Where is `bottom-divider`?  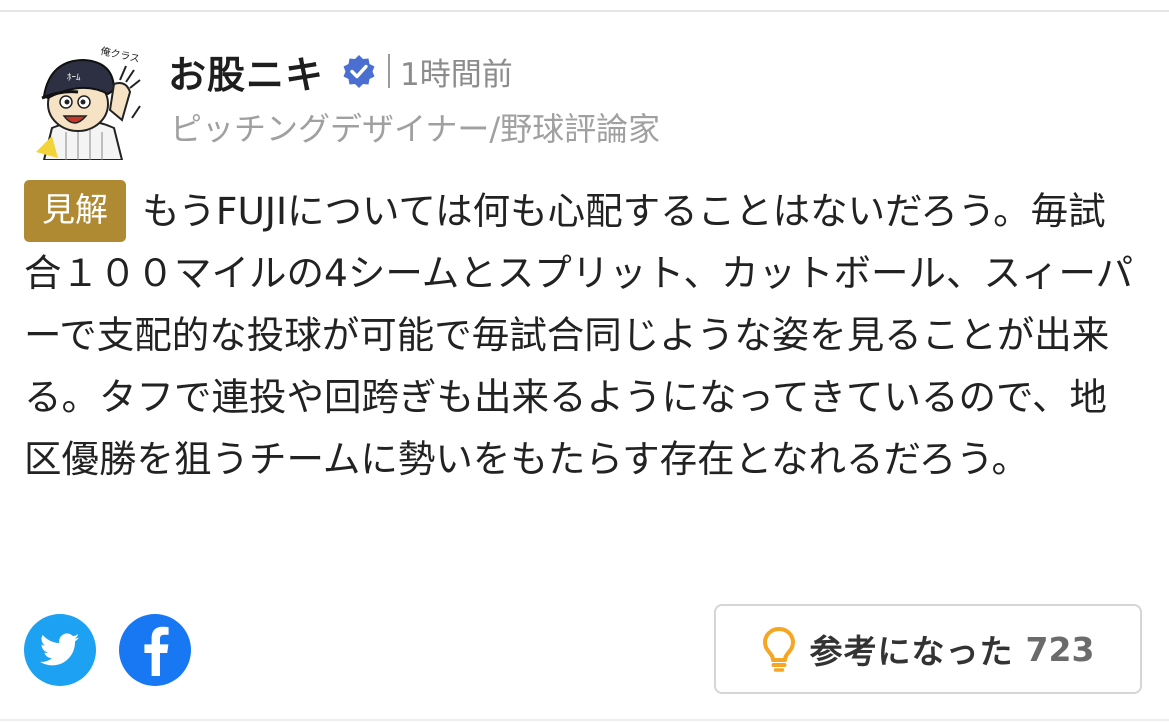
bottom-divider is located at coordinates (584, 720).